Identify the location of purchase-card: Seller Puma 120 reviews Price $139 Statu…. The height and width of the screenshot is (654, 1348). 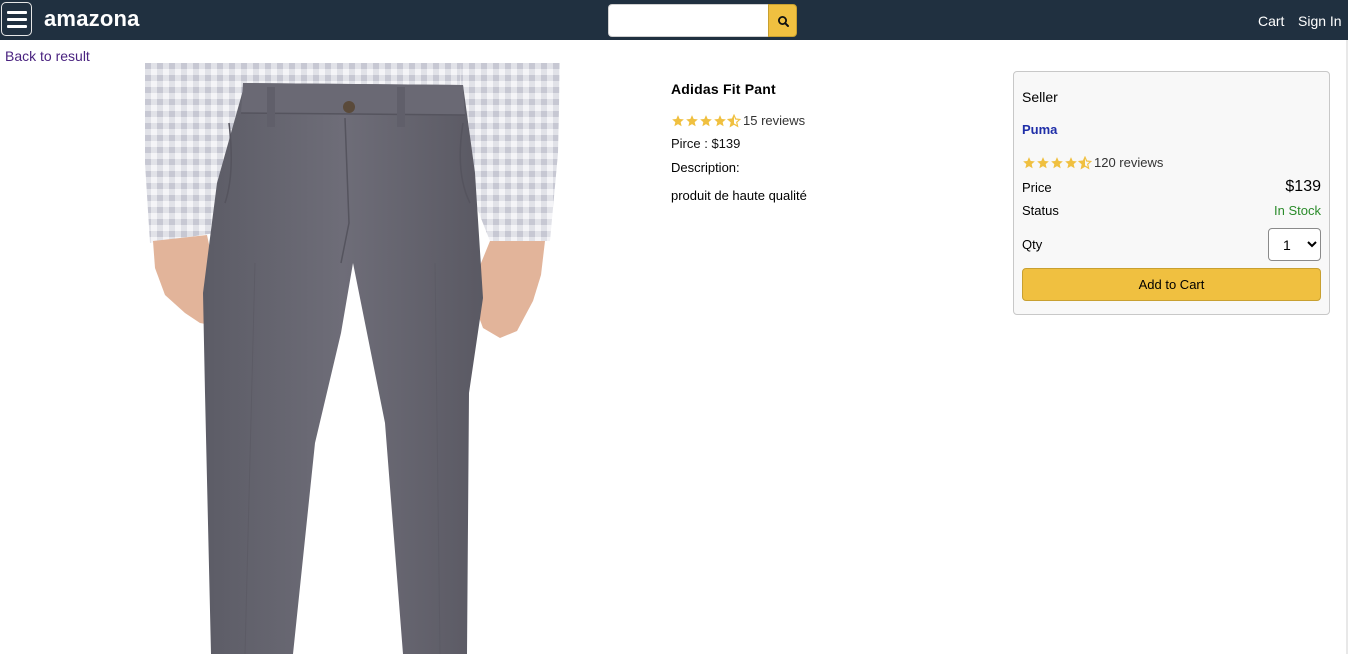
(1171, 193).